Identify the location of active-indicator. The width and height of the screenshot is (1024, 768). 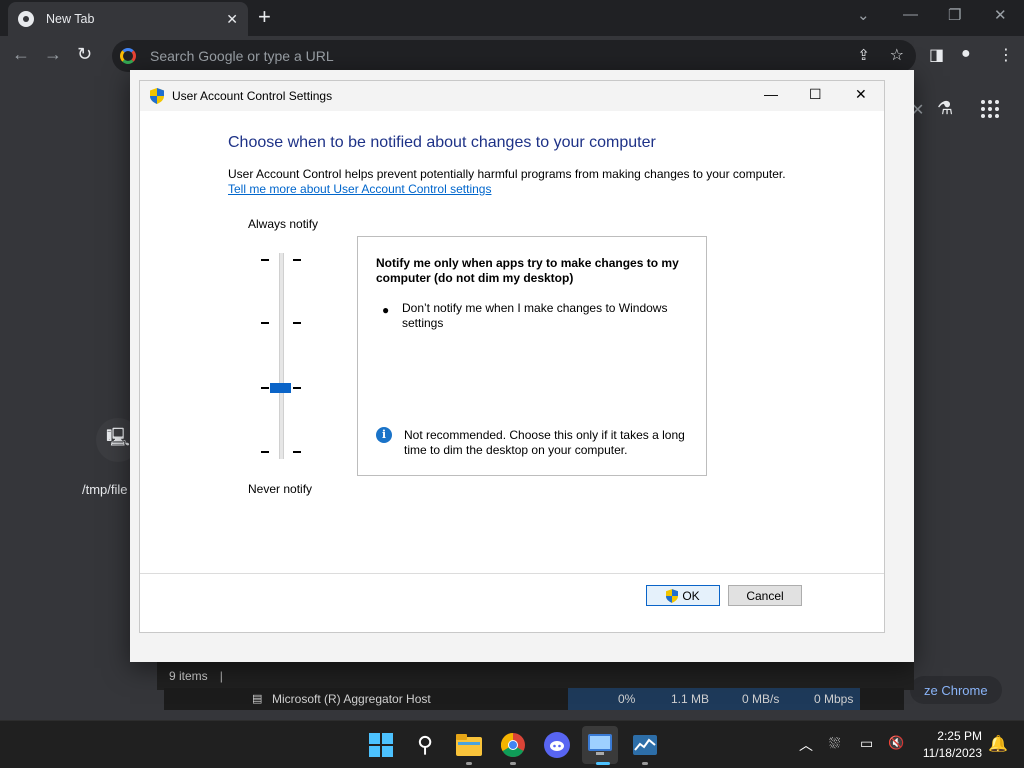
(603, 763).